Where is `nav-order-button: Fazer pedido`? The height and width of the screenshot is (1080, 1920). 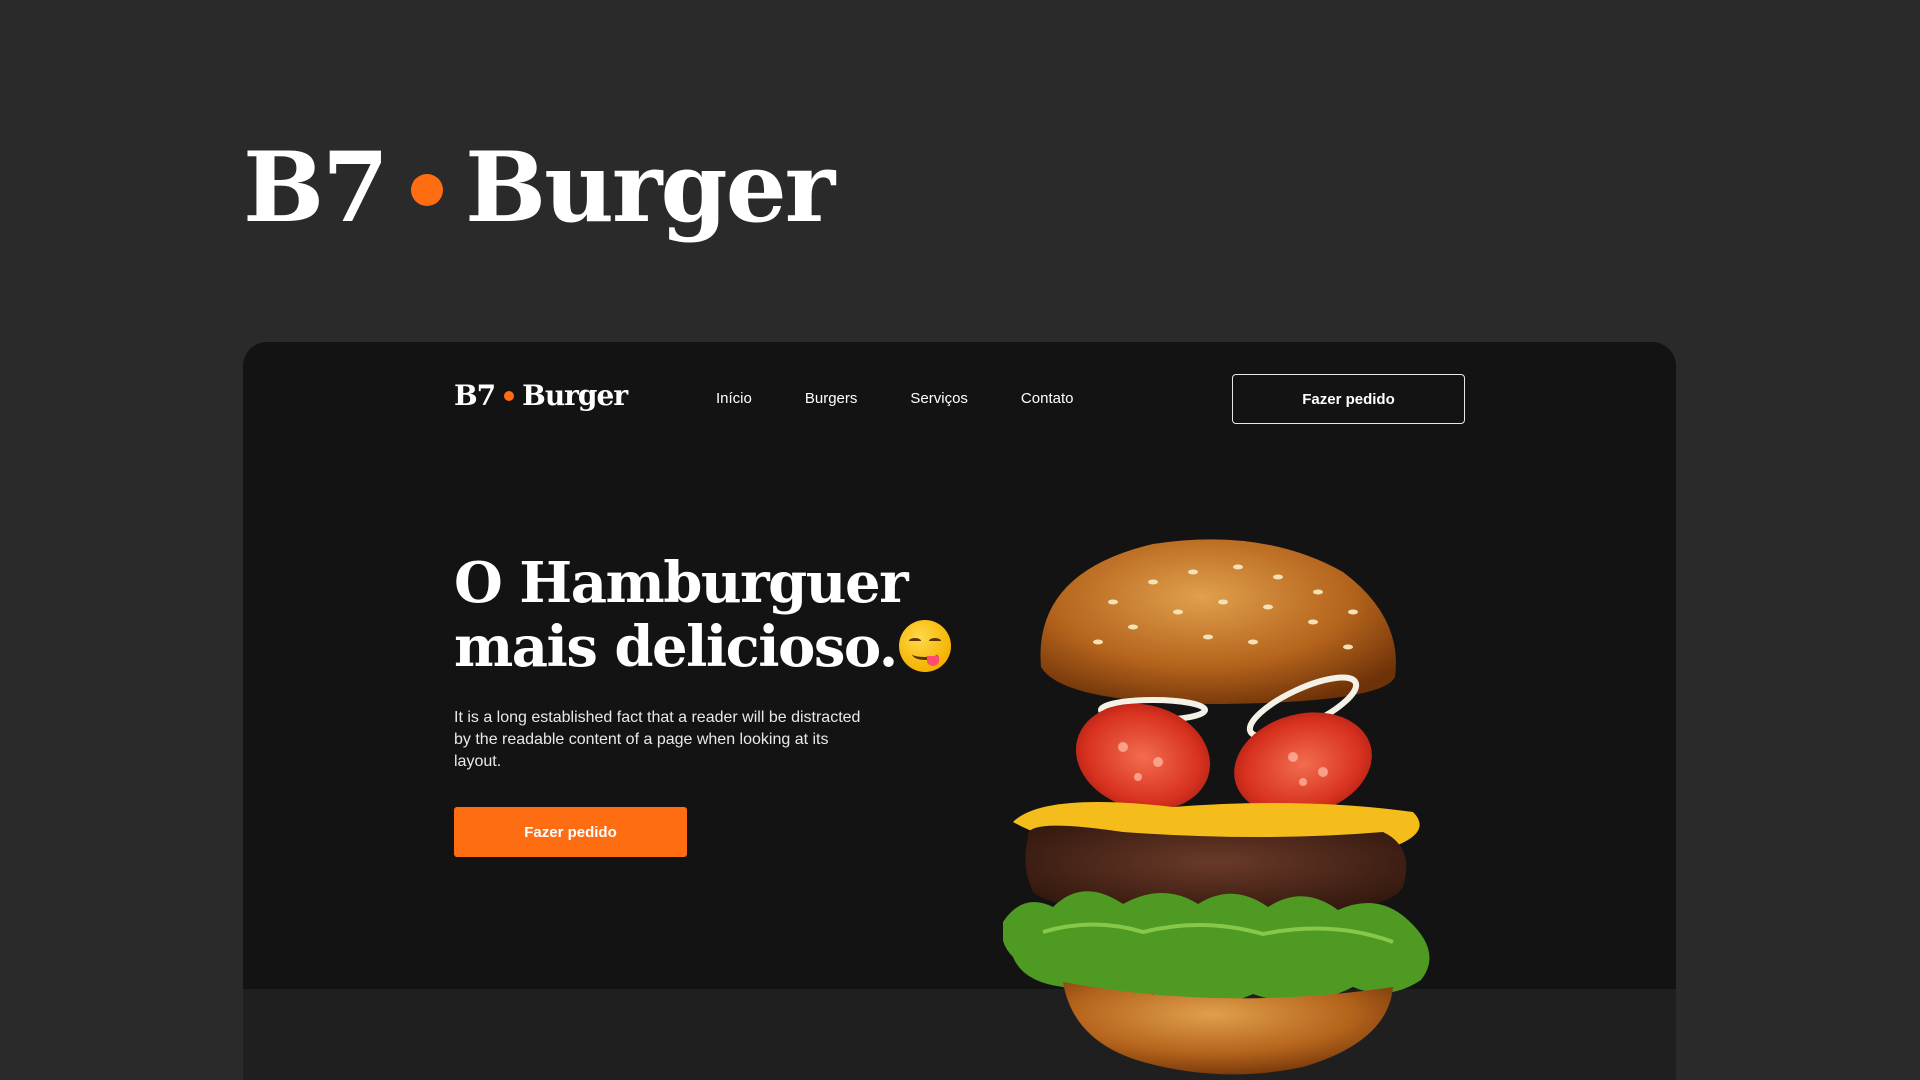 nav-order-button: Fazer pedido is located at coordinates (1348, 399).